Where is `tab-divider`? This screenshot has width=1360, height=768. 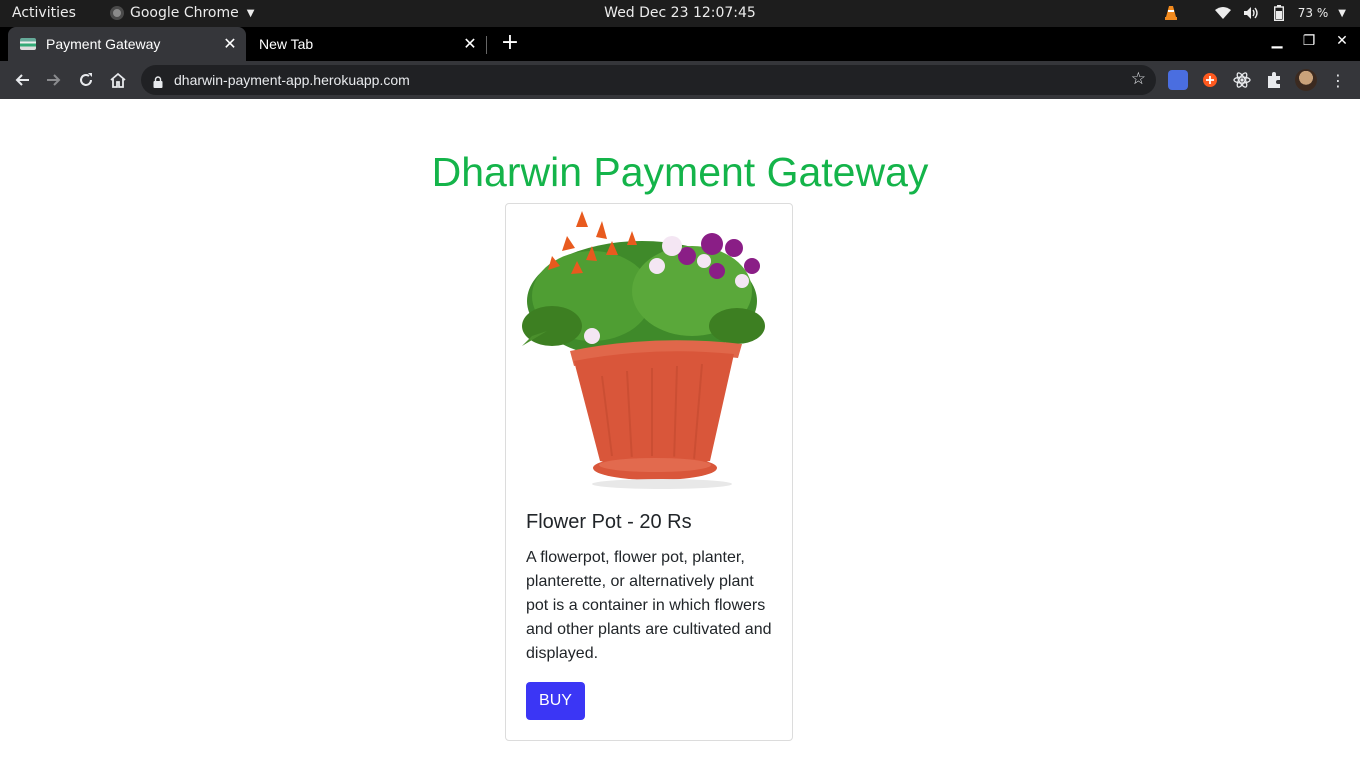 tab-divider is located at coordinates (486, 45).